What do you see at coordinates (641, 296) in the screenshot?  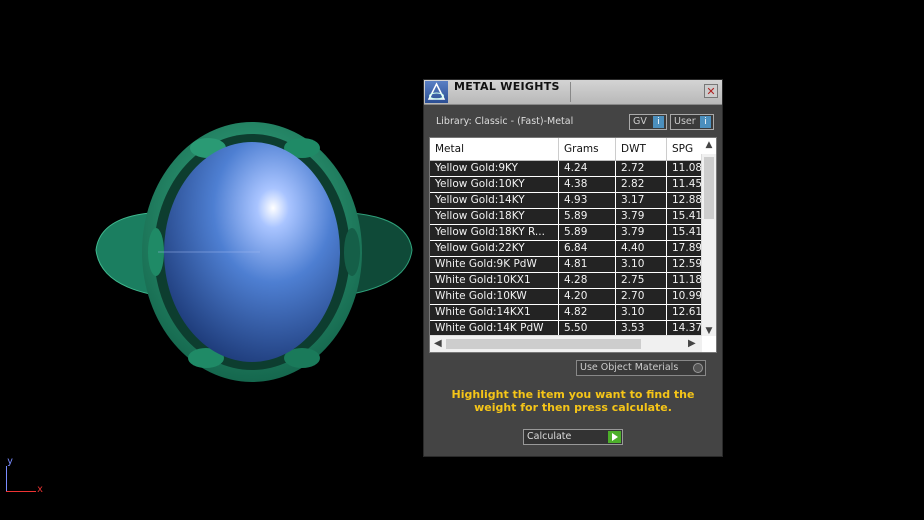 I see `cell-dwt: 2.70` at bounding box center [641, 296].